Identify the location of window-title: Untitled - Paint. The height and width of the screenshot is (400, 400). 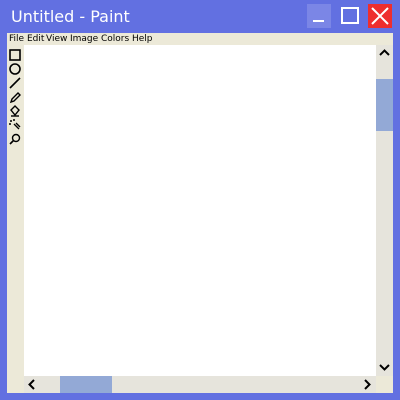
(70, 16).